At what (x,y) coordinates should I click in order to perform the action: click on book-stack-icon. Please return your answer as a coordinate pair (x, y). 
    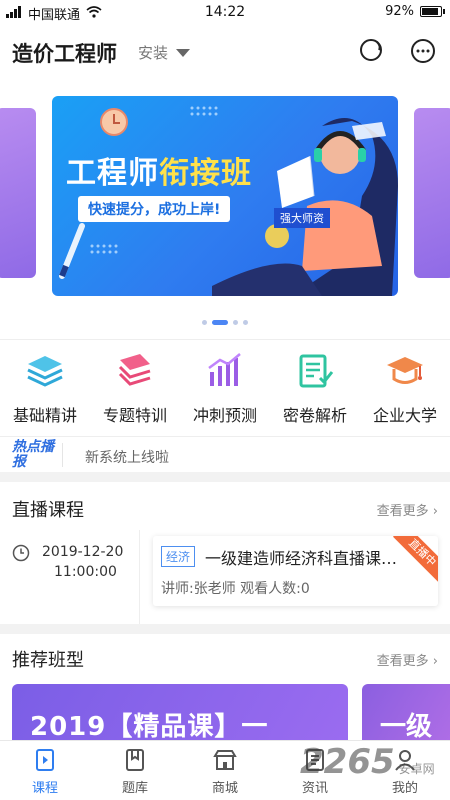
    Looking at the image, I should click on (134, 370).